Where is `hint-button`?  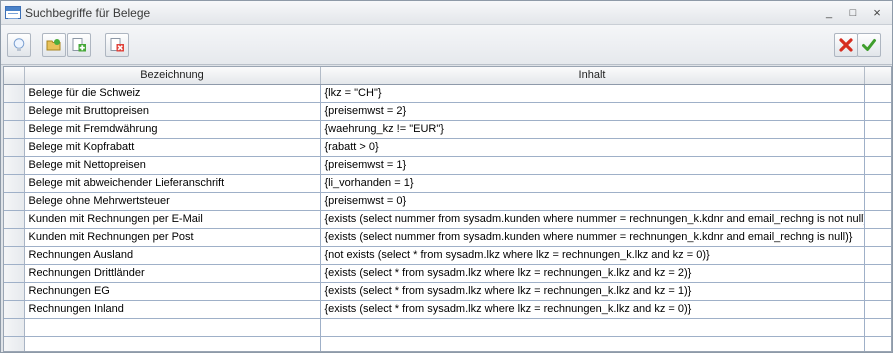
hint-button is located at coordinates (19, 45).